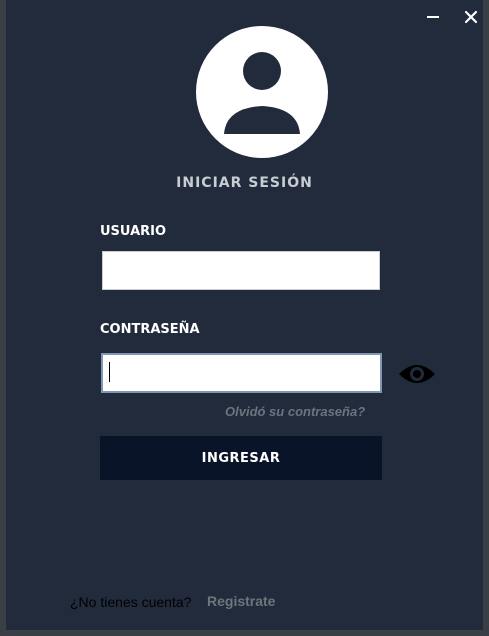 The height and width of the screenshot is (636, 489). I want to click on no-account-text: ¿No tienes cuenta?, so click(131, 602).